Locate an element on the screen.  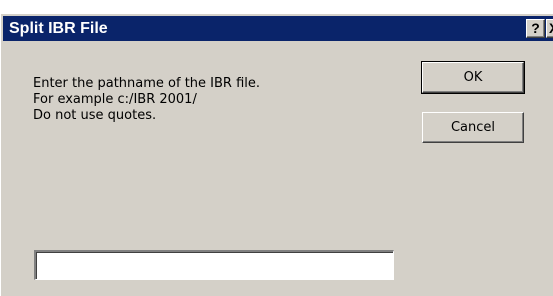
prompt-line-2: For example c:/IBR 2001/ is located at coordinates (115, 99).